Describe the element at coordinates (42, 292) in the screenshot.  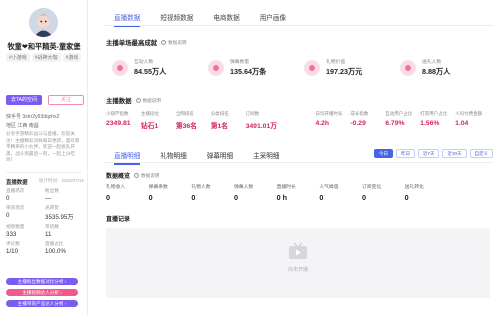
I see `video-analysis-button: 主播视频达人分析 ›` at that location.